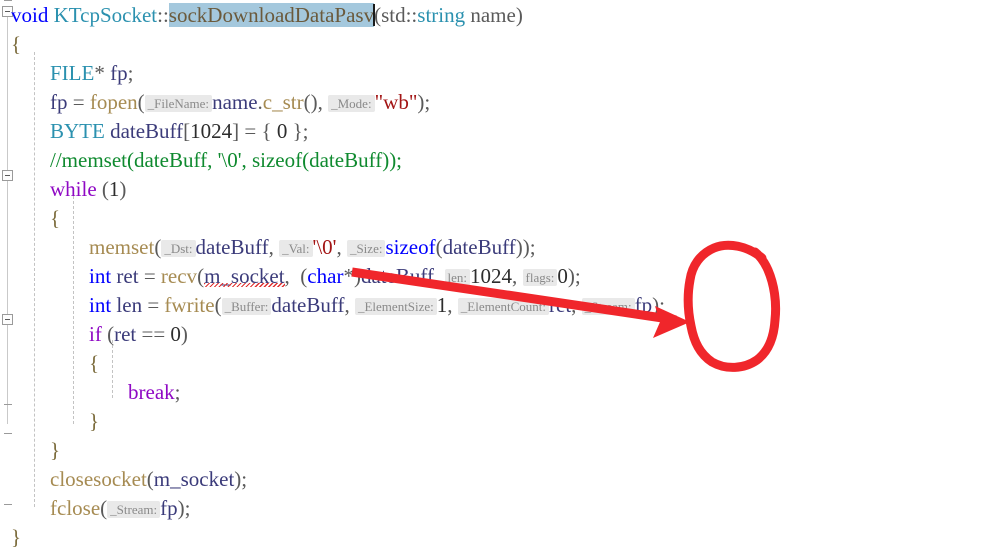 The image size is (998, 552). I want to click on code-token: std, so click(393, 15).